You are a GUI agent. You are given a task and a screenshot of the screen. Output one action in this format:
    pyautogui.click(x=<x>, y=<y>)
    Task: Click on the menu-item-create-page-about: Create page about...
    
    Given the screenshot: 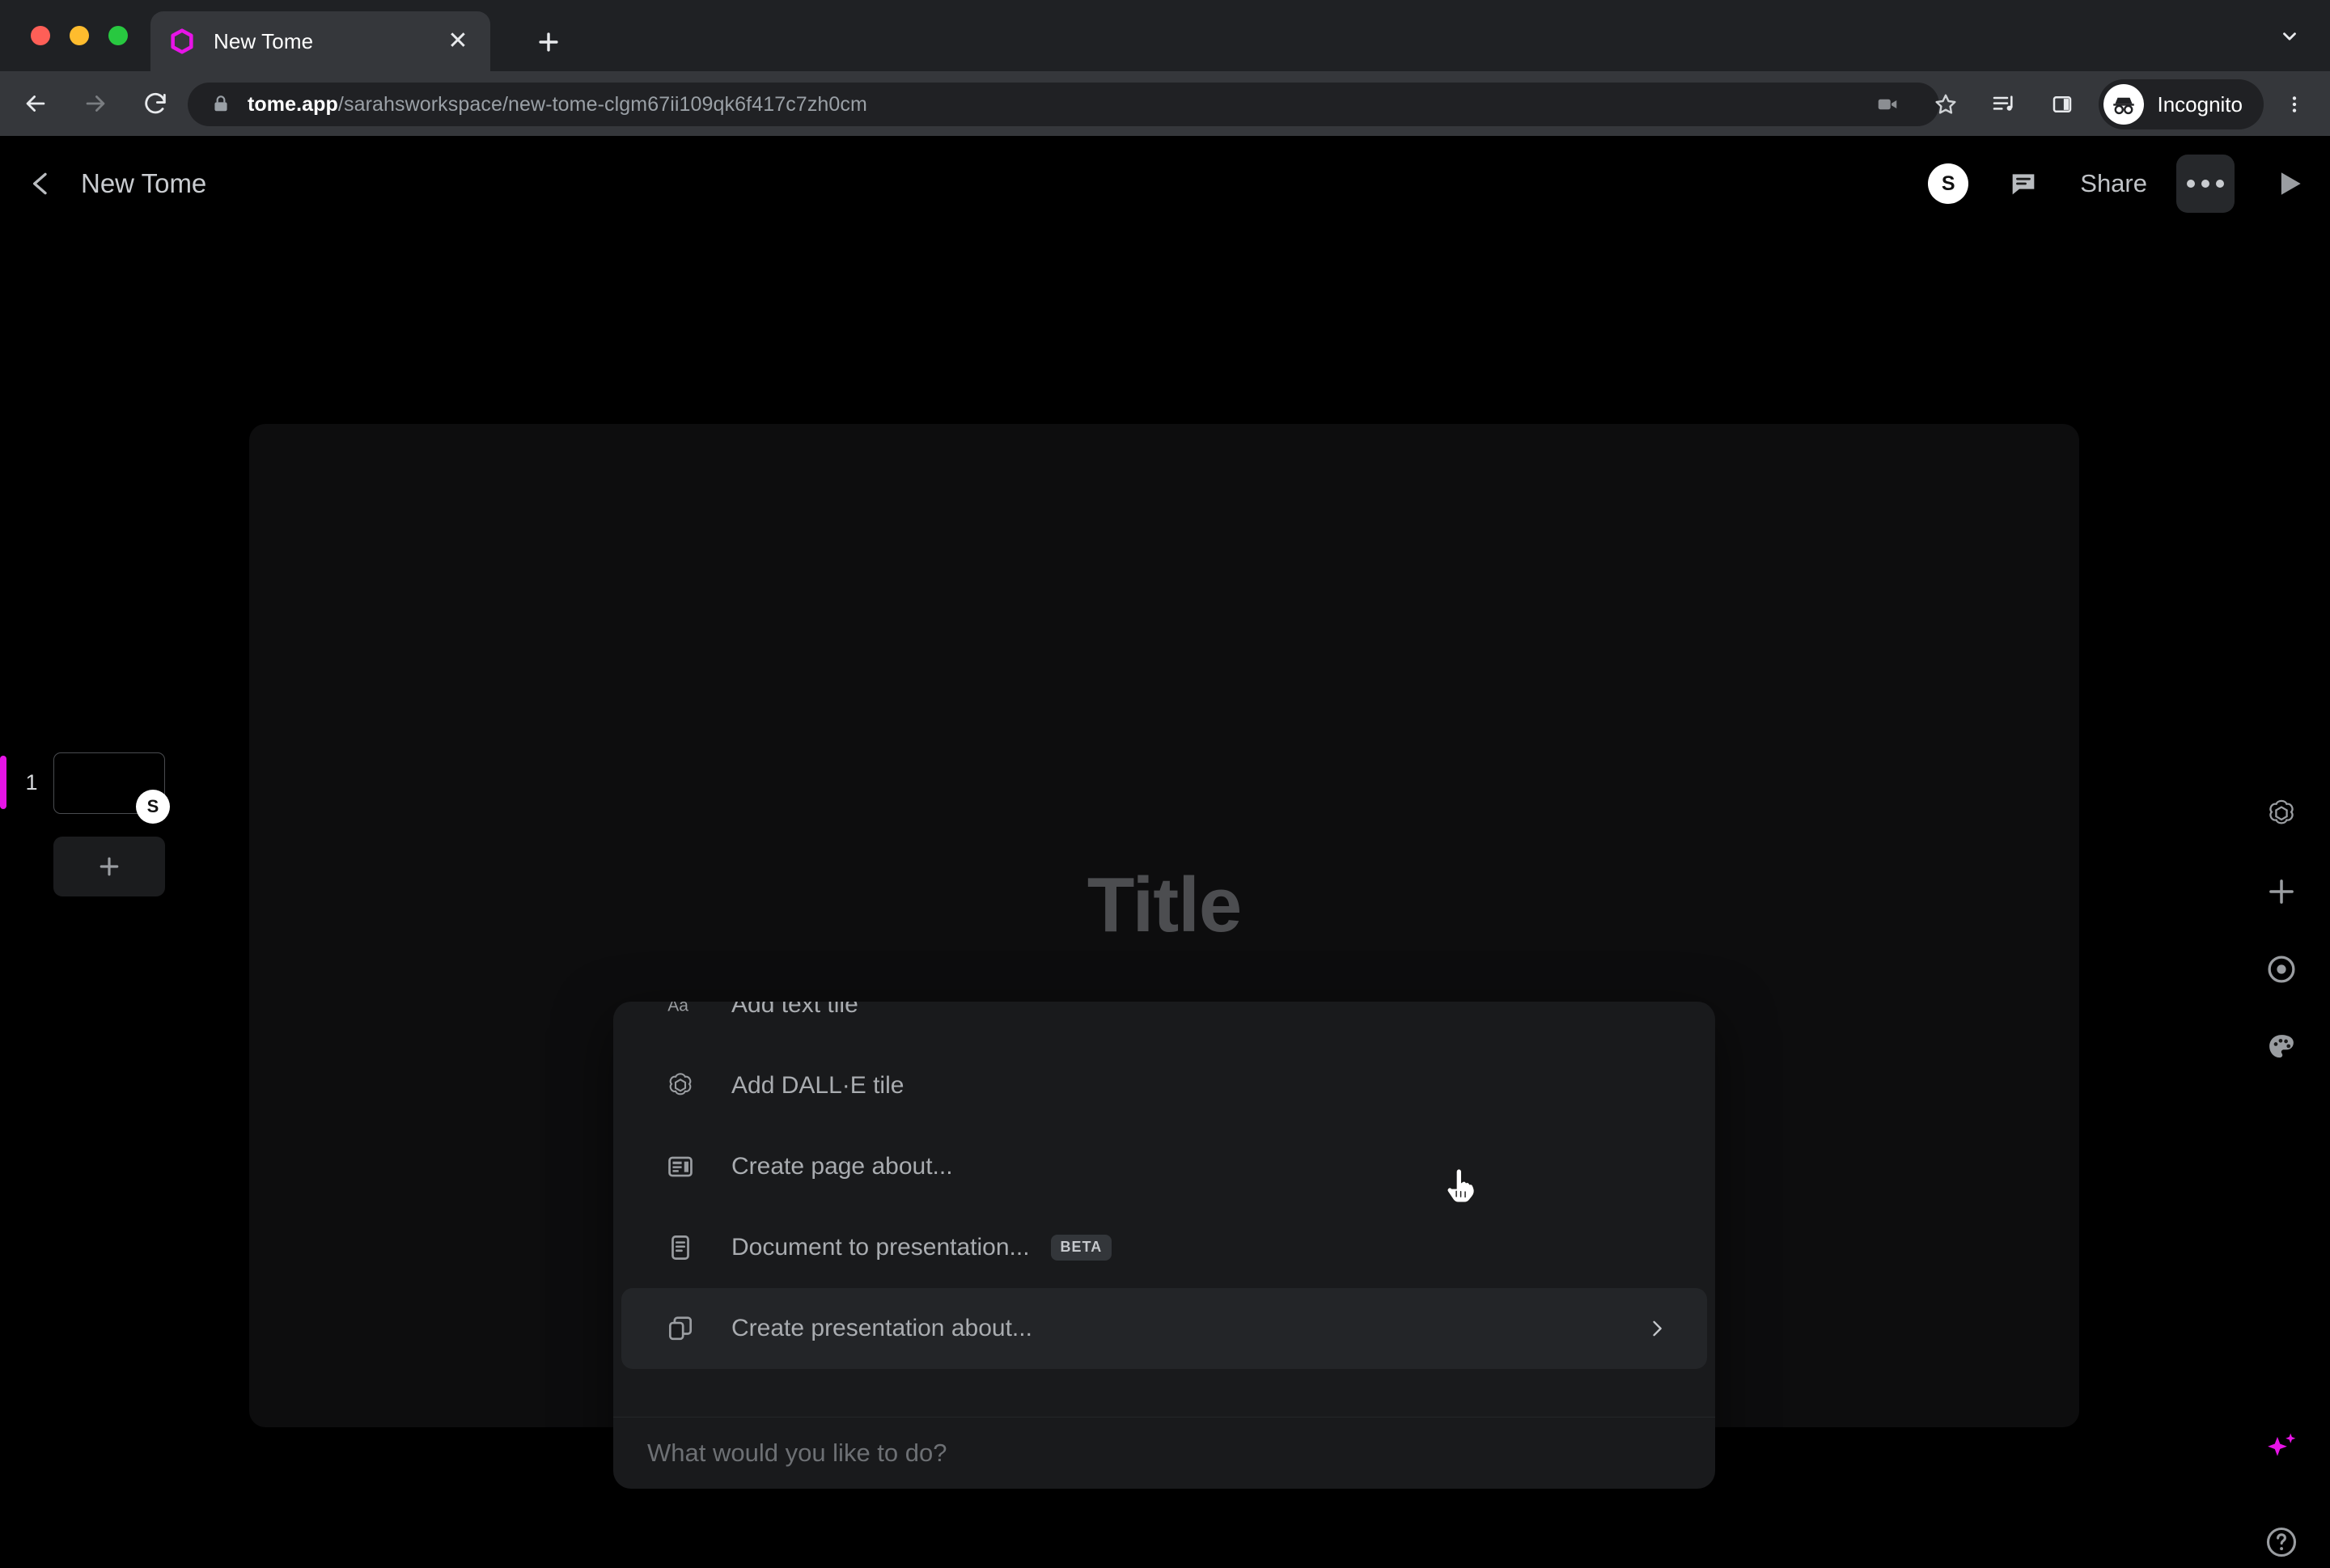 What is the action you would take?
    pyautogui.click(x=1164, y=1167)
    